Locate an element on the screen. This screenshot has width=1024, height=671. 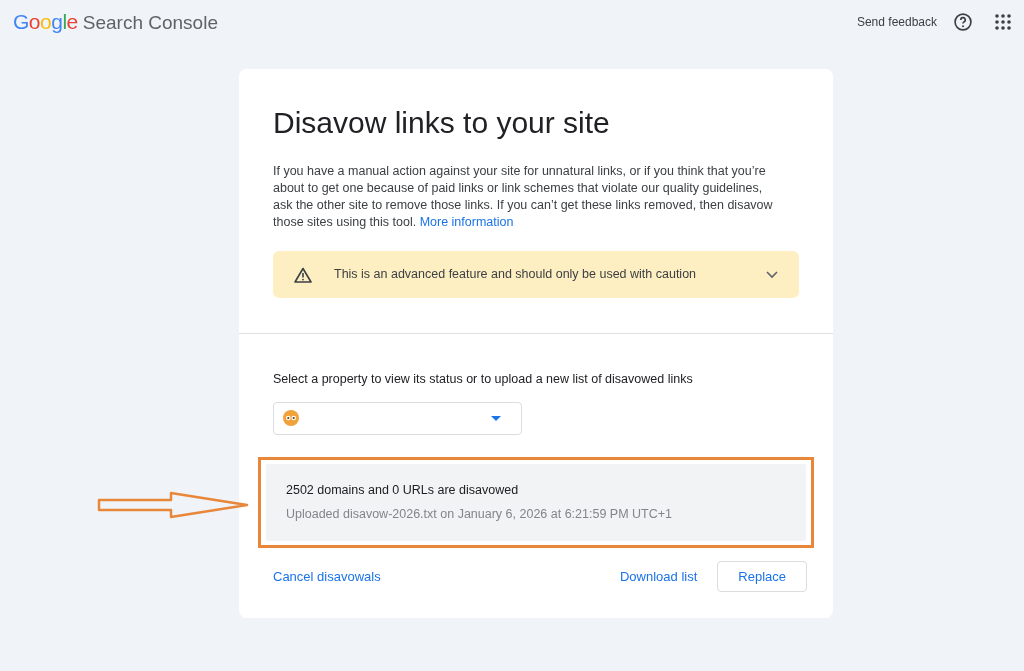
google-logo: Google is located at coordinates (45, 22).